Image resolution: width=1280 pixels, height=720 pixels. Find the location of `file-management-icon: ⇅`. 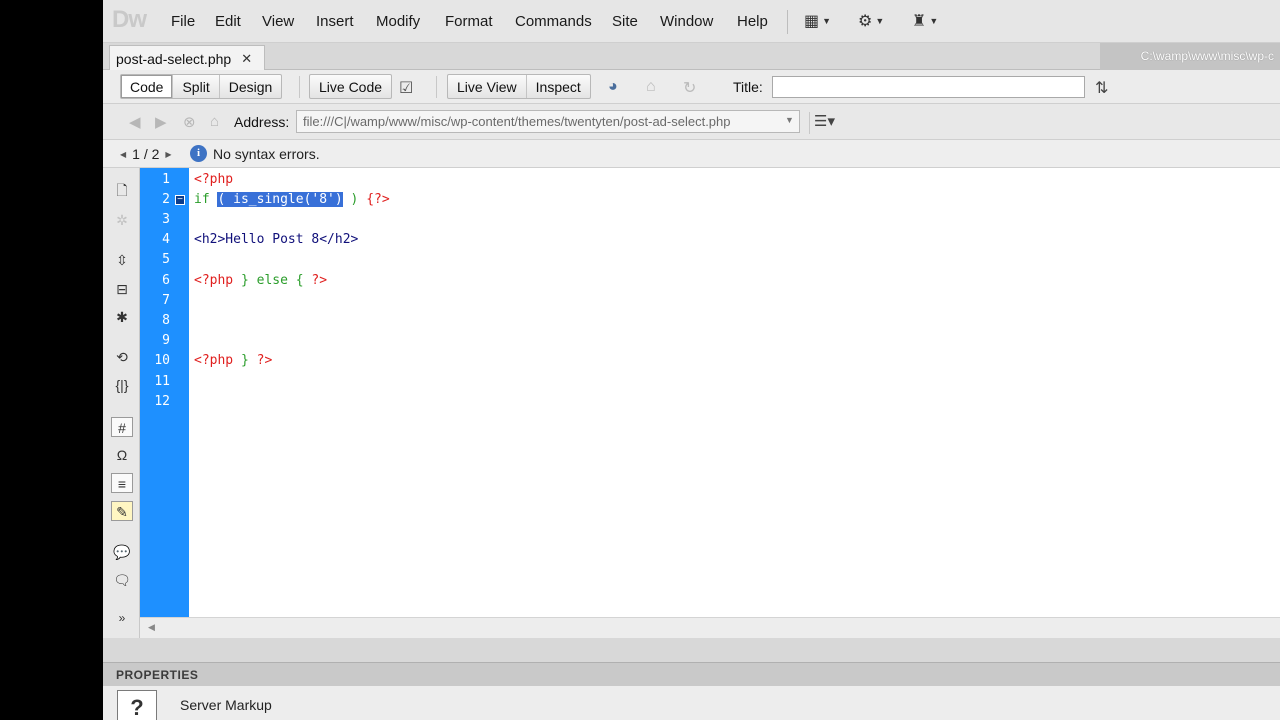

file-management-icon: ⇅ is located at coordinates (1101, 88).